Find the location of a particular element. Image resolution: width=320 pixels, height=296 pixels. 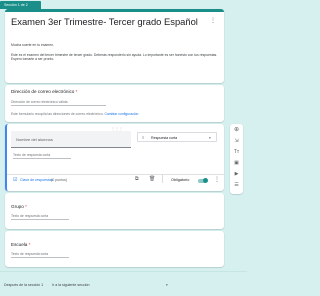

email-label: Dirección de correo electrónico * is located at coordinates (44, 91).